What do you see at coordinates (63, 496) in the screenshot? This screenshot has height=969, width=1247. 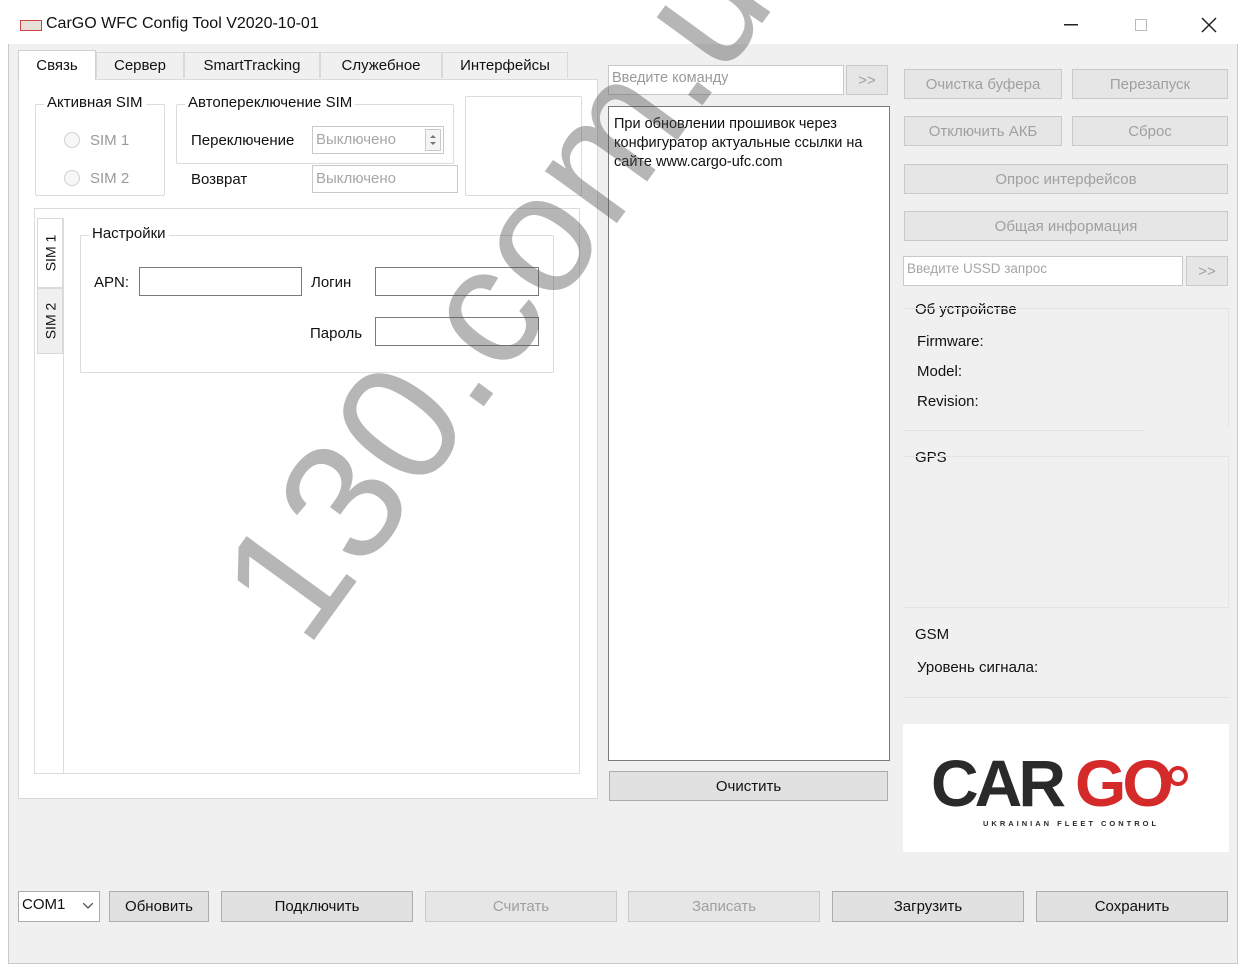 I see `vtab-divider` at bounding box center [63, 496].